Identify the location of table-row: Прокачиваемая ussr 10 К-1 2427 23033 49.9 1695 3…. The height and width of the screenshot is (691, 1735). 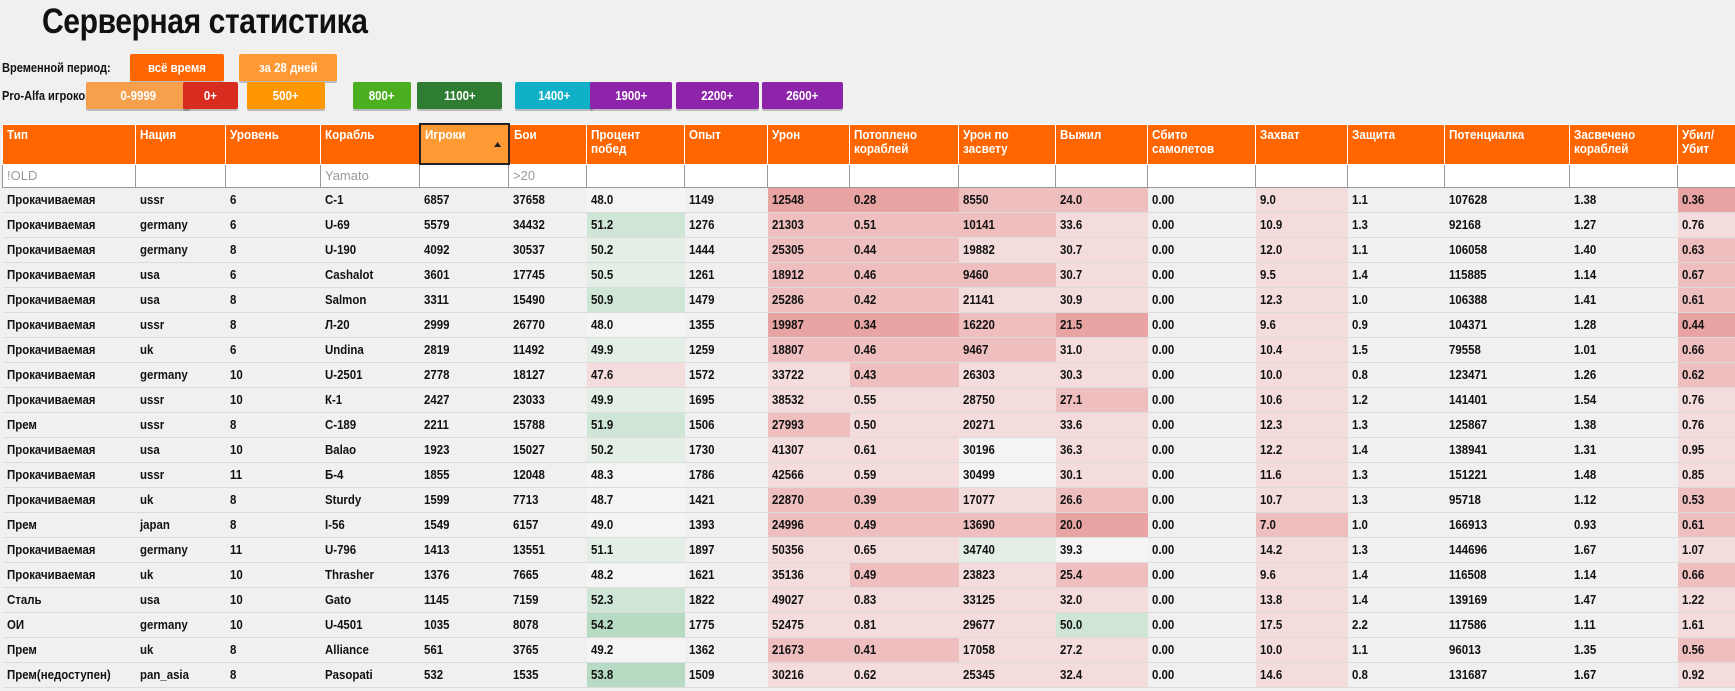
(868, 400).